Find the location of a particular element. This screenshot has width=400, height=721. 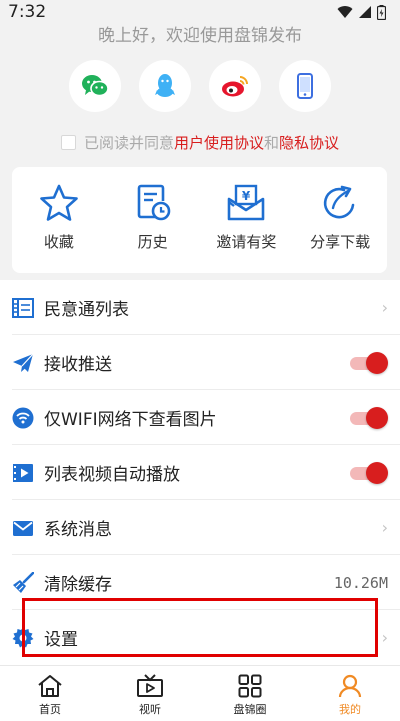

quick-action-history: 历史 is located at coordinates (153, 220).